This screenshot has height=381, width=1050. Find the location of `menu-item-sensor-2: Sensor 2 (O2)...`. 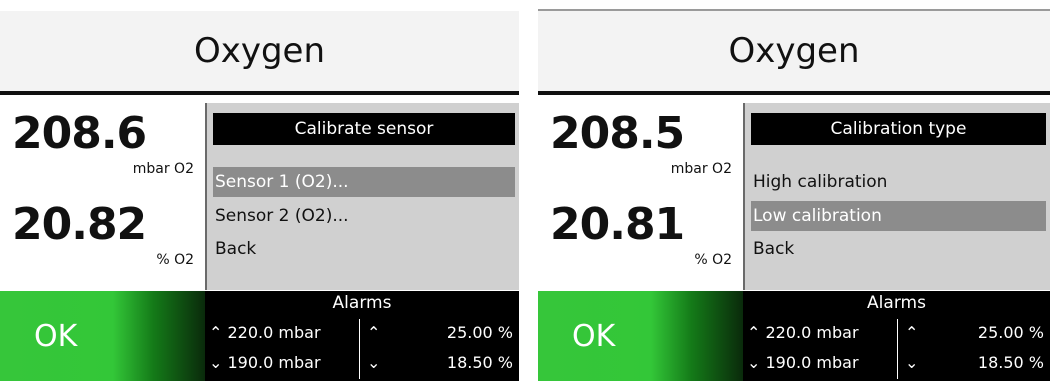

menu-item-sensor-2: Sensor 2 (O2)... is located at coordinates (364, 216).